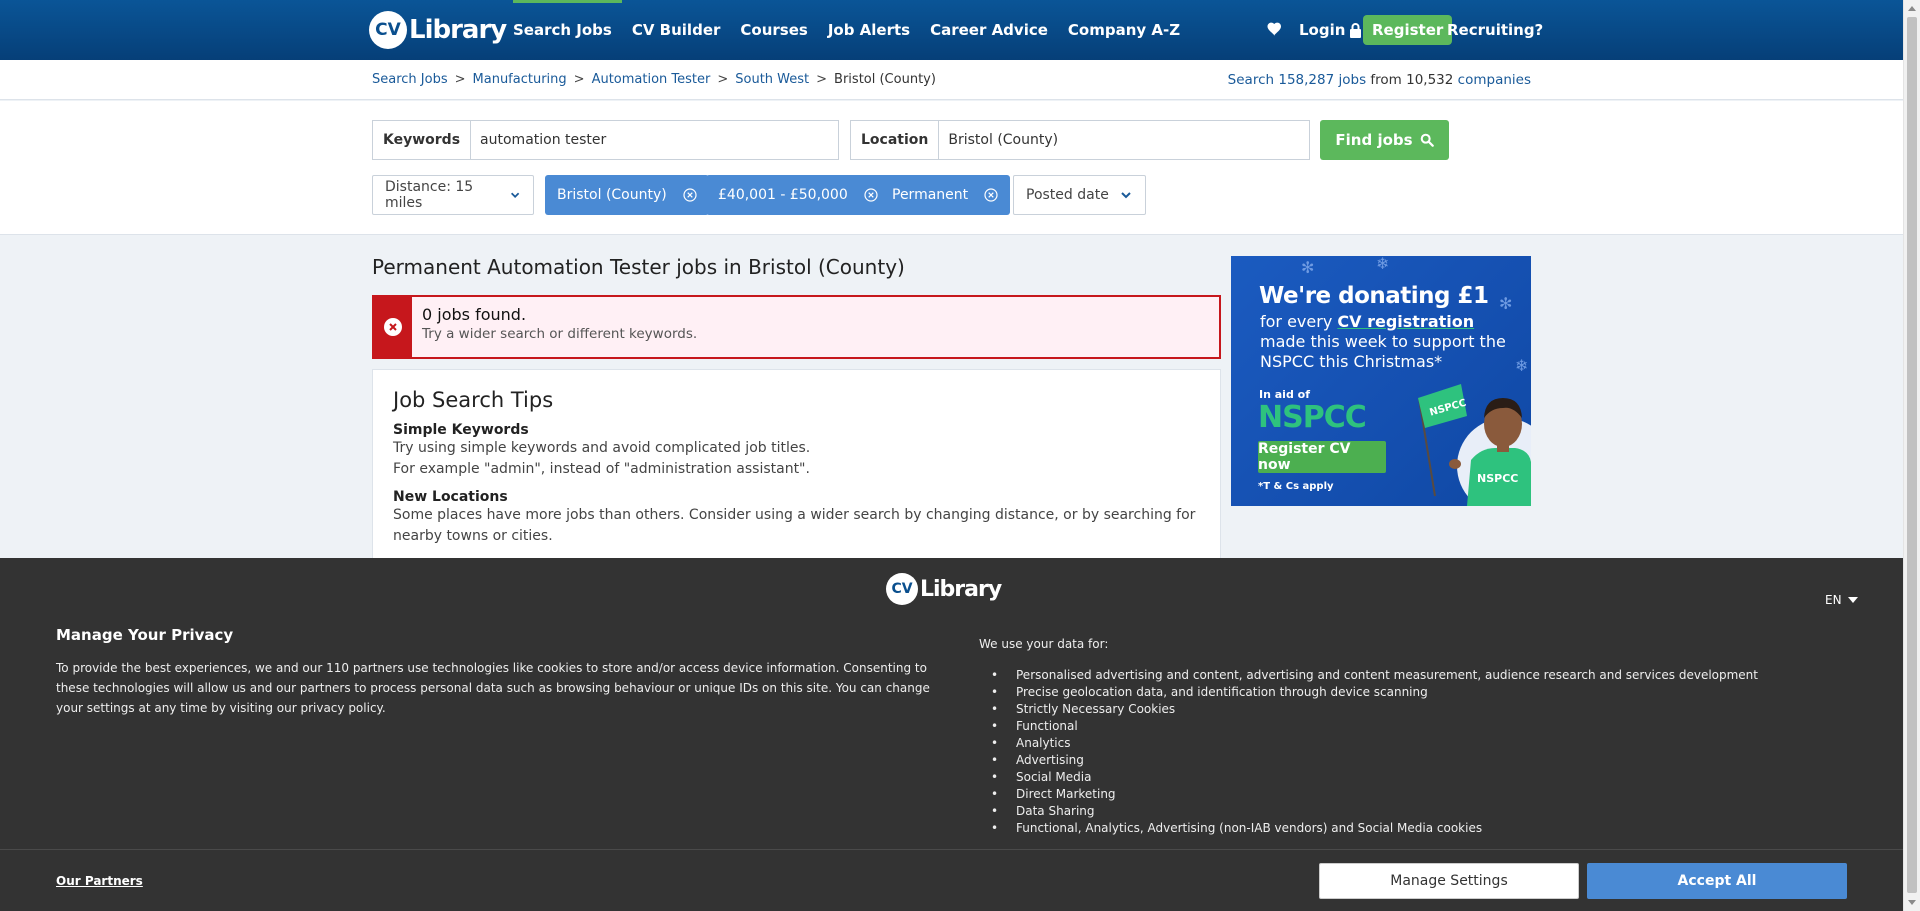 The width and height of the screenshot is (1920, 911). I want to click on vertical-scrollbar, so click(1911, 455).